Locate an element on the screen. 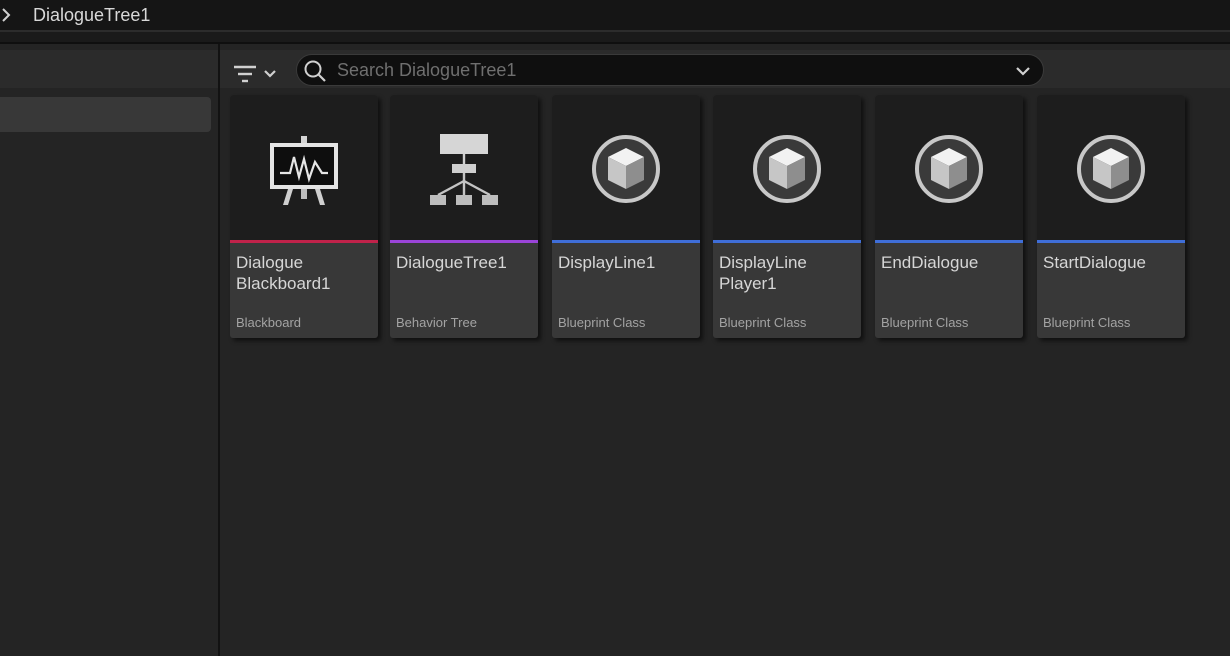  divider is located at coordinates (615, 37).